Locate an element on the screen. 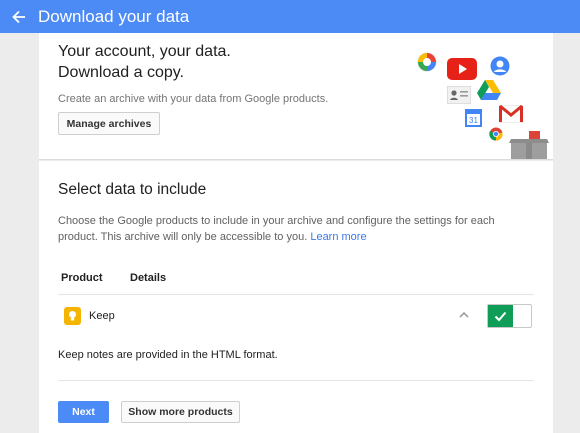 The image size is (580, 433). profile-icon is located at coordinates (500, 66).